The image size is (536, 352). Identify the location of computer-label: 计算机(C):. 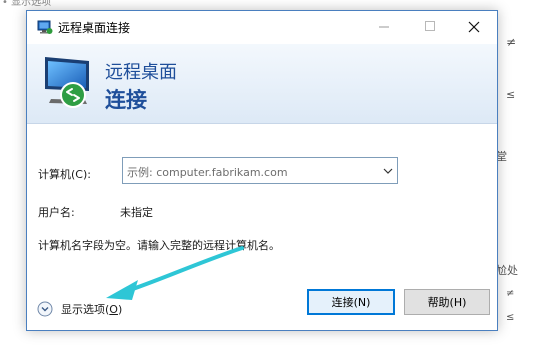
(64, 174).